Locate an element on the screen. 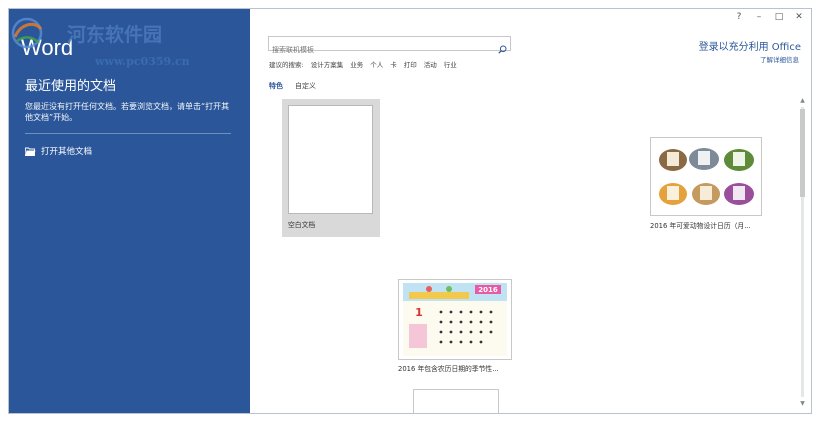  help-button: ? is located at coordinates (739, 17).